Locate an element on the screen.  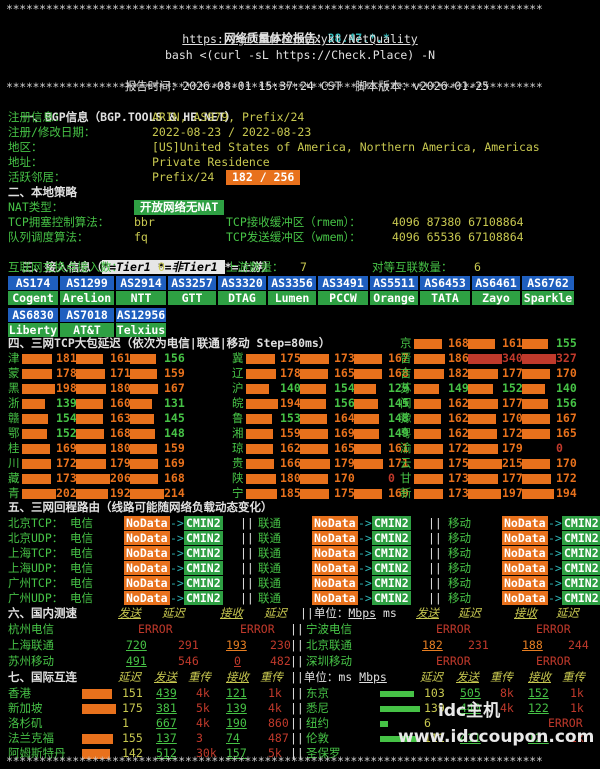
legend-non-tier1: *=非Tier1 is located at coordinates (191, 267).